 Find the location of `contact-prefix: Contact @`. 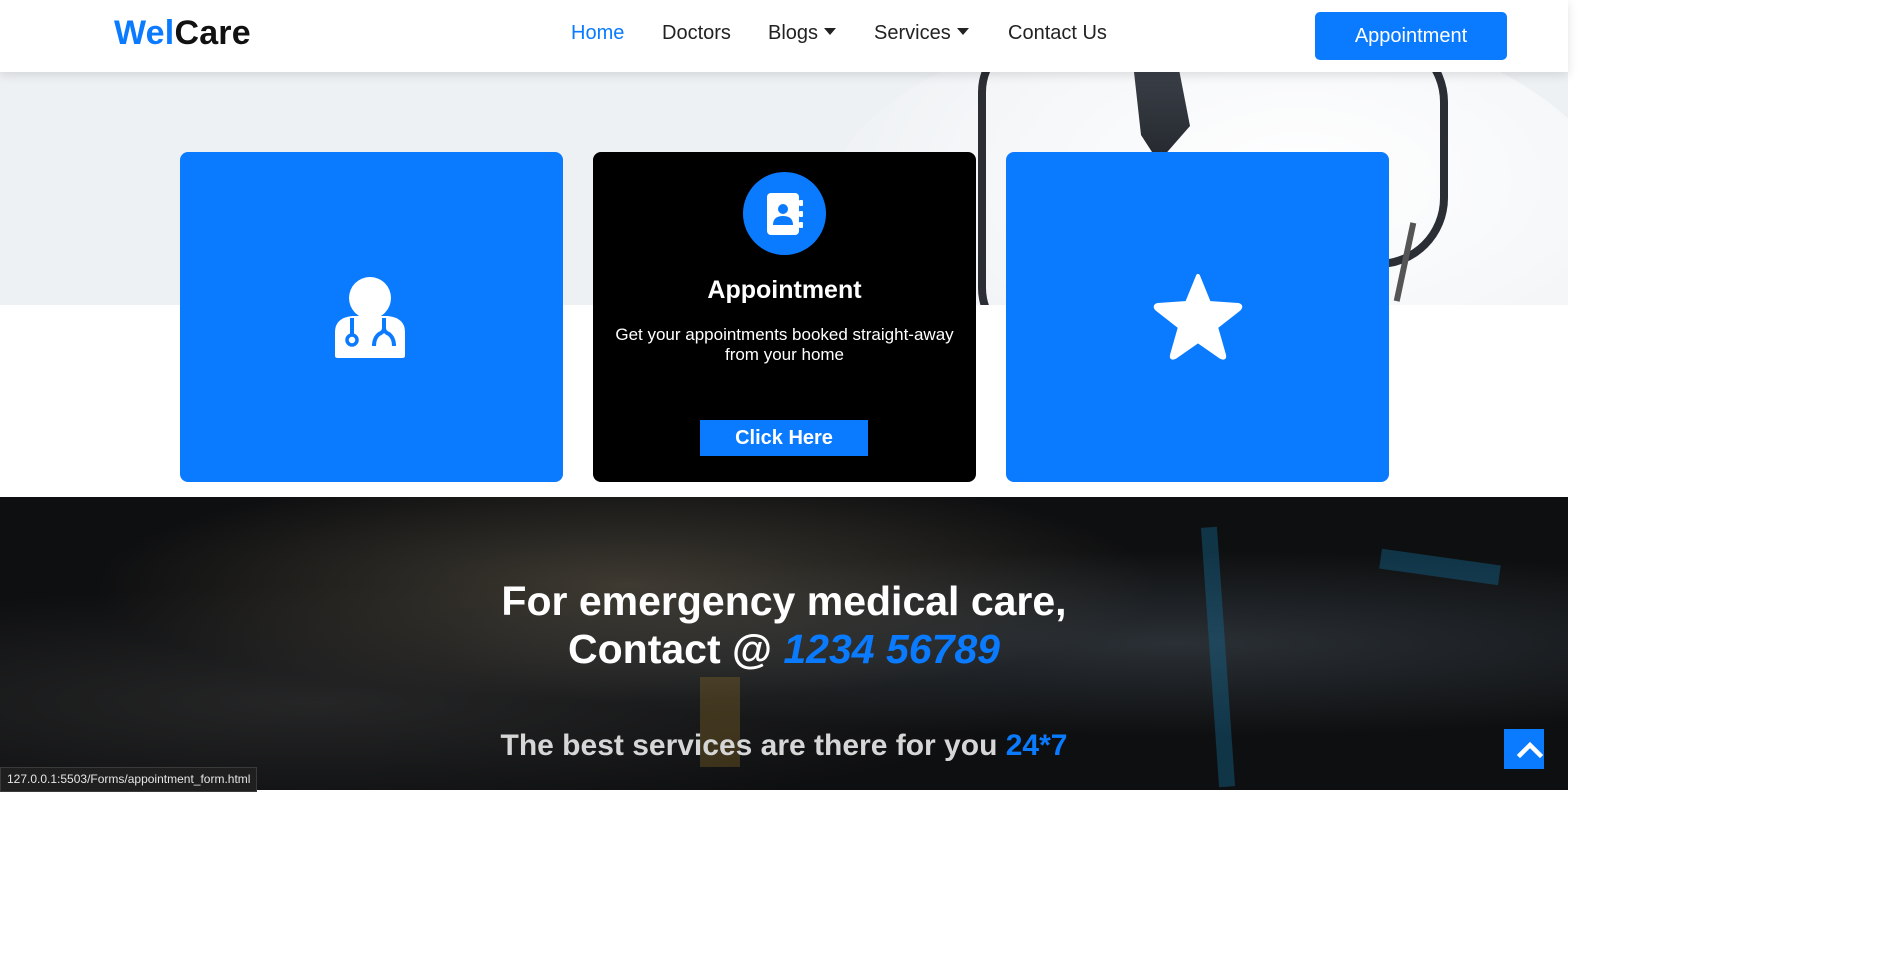

contact-prefix: Contact @ is located at coordinates (676, 649).